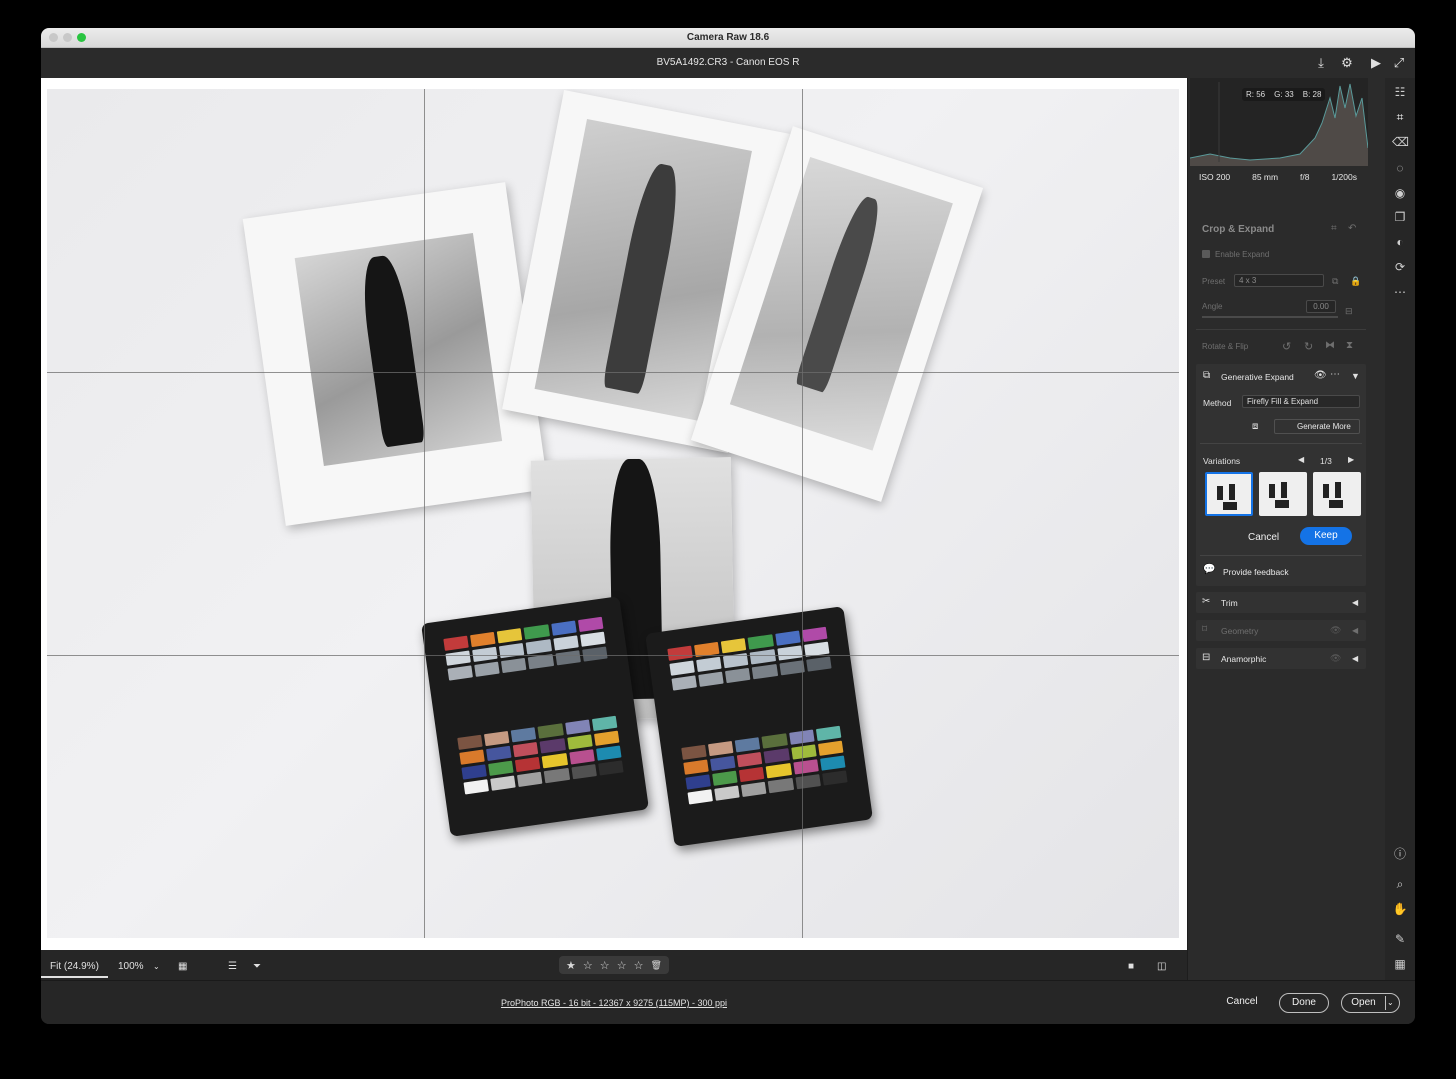 This screenshot has height=1079, width=1456. What do you see at coordinates (1301, 459) in the screenshot?
I see `previous-variation-icon: ◀` at bounding box center [1301, 459].